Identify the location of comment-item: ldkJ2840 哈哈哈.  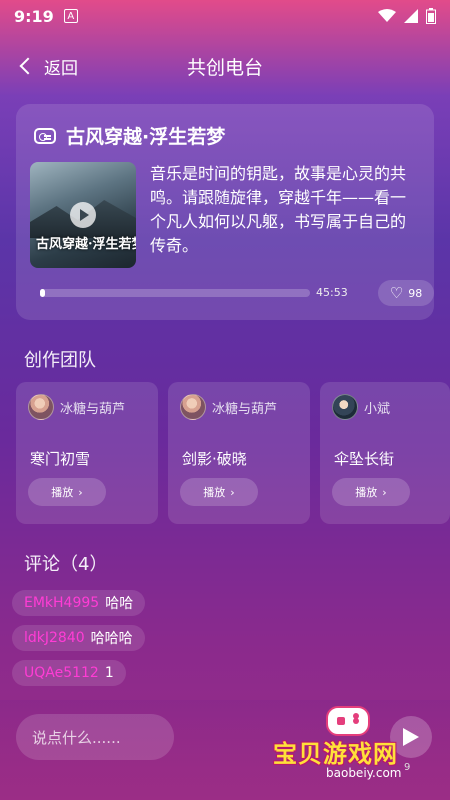
(78, 638).